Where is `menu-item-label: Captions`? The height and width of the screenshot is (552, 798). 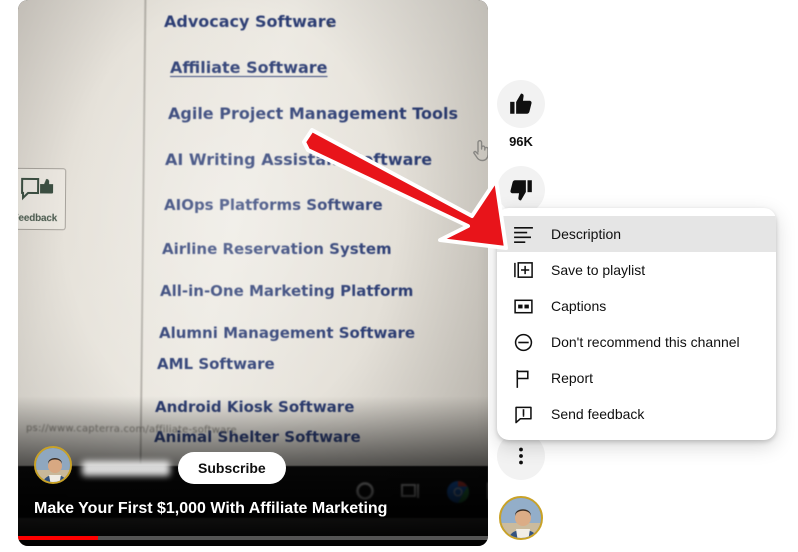
menu-item-label: Captions is located at coordinates (579, 306).